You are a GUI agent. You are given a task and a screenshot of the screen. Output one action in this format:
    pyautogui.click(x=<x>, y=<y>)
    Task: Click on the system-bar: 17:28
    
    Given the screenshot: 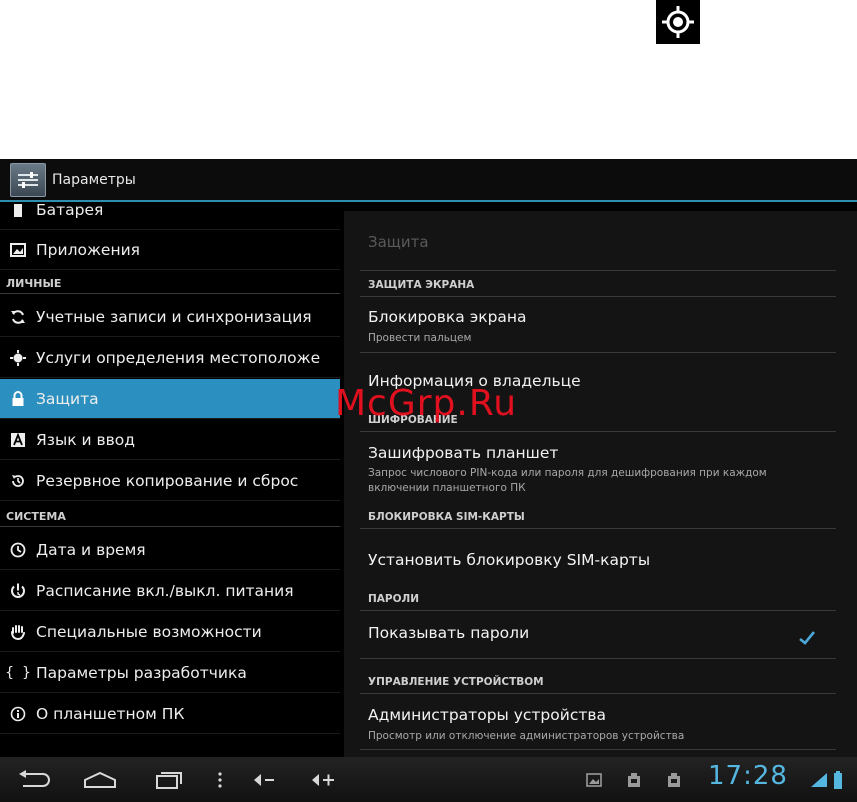 What is the action you would take?
    pyautogui.click(x=428, y=779)
    